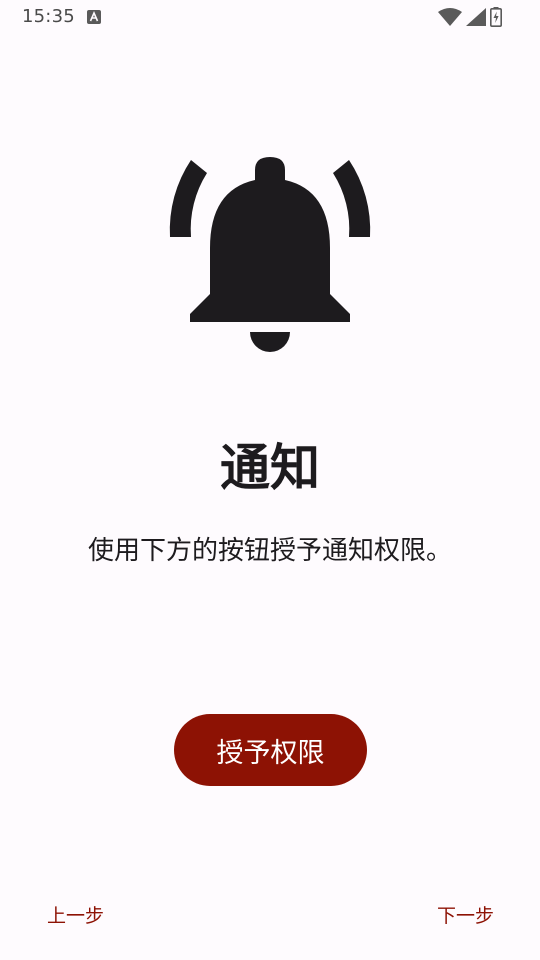  What do you see at coordinates (270, 753) in the screenshot?
I see `grant-permission-label: 授予权限` at bounding box center [270, 753].